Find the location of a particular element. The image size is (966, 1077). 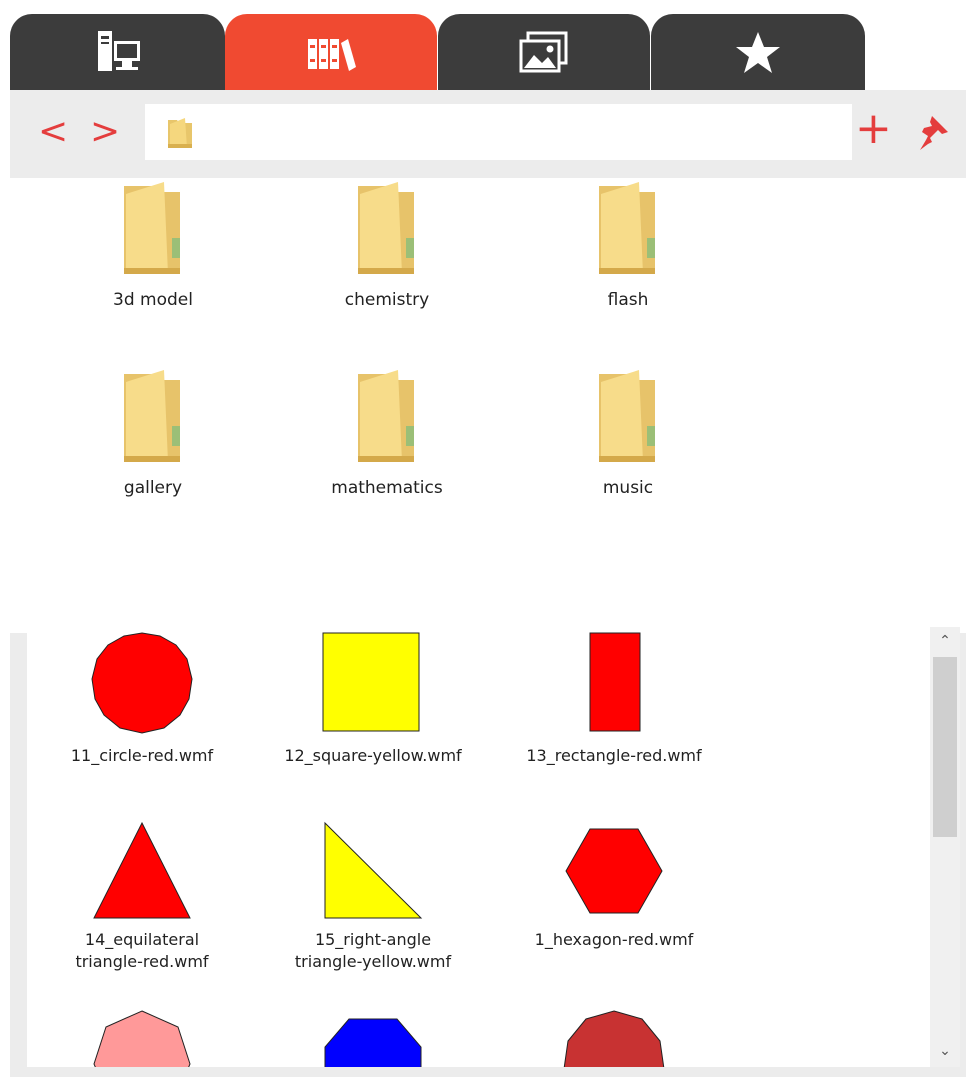

gallery-item: 13_rectangle-red.wmf is located at coordinates (614, 699).